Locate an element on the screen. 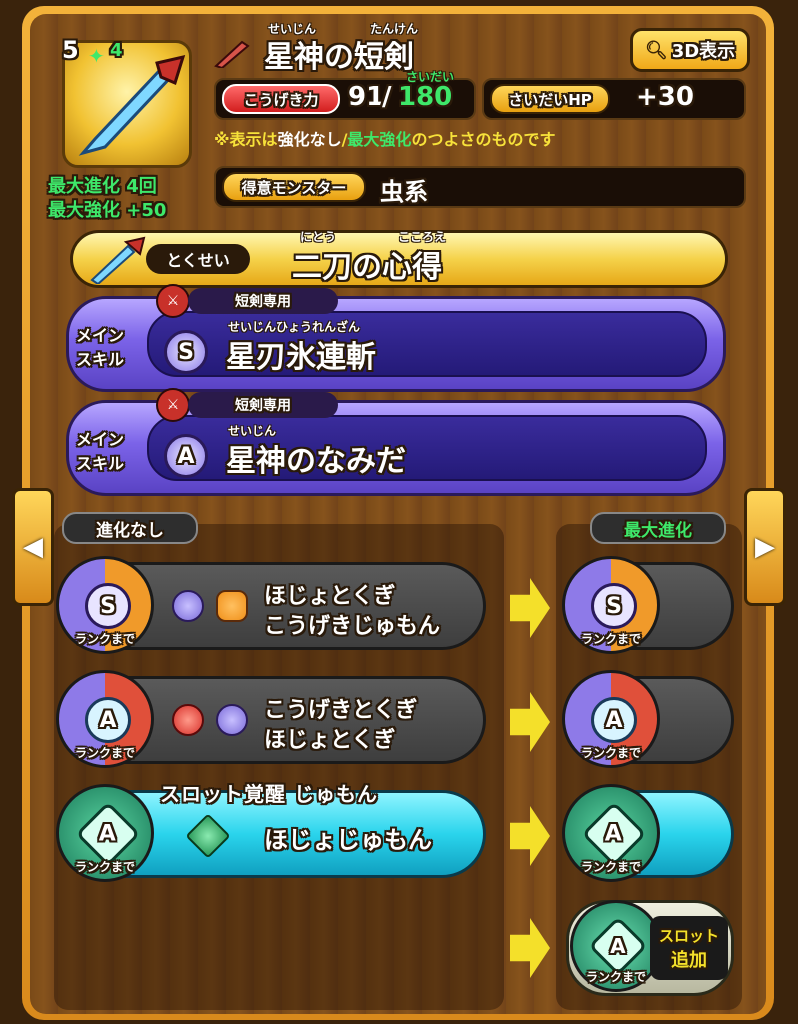 The image size is (798, 1024). prev-button: ◀ is located at coordinates (33, 547).